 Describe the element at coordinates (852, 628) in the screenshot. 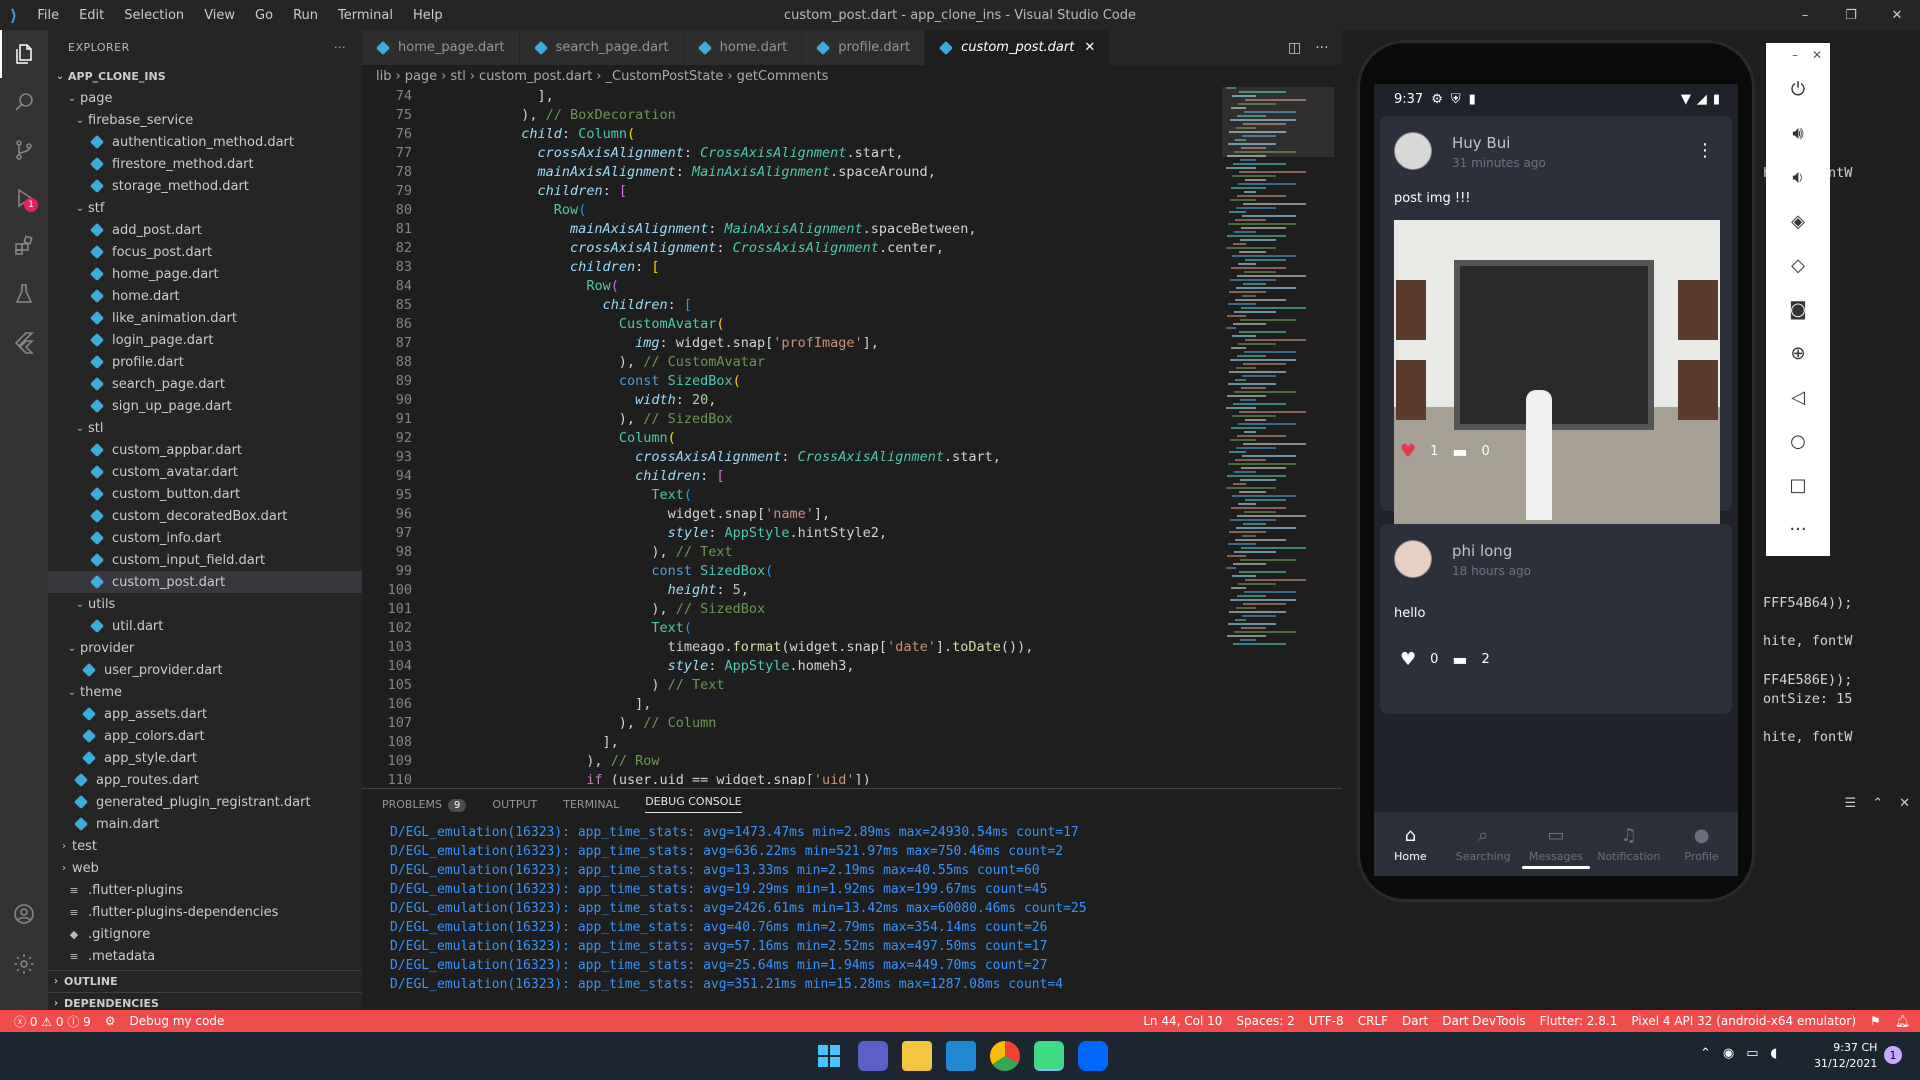

I see `code-line: 102 Text(` at that location.